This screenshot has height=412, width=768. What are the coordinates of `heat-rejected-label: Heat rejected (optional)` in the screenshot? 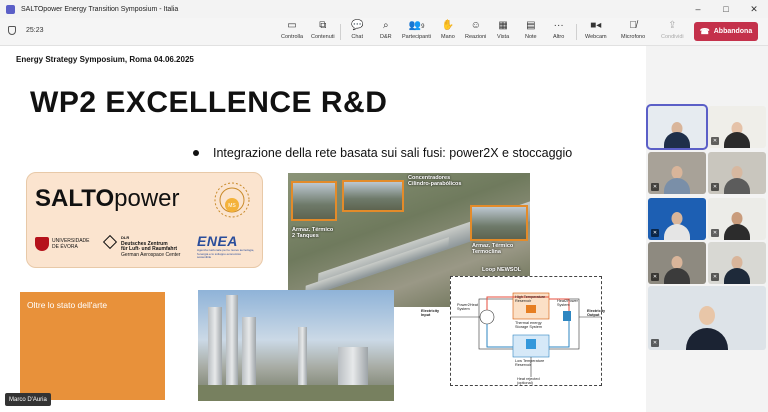 It's located at (528, 381).